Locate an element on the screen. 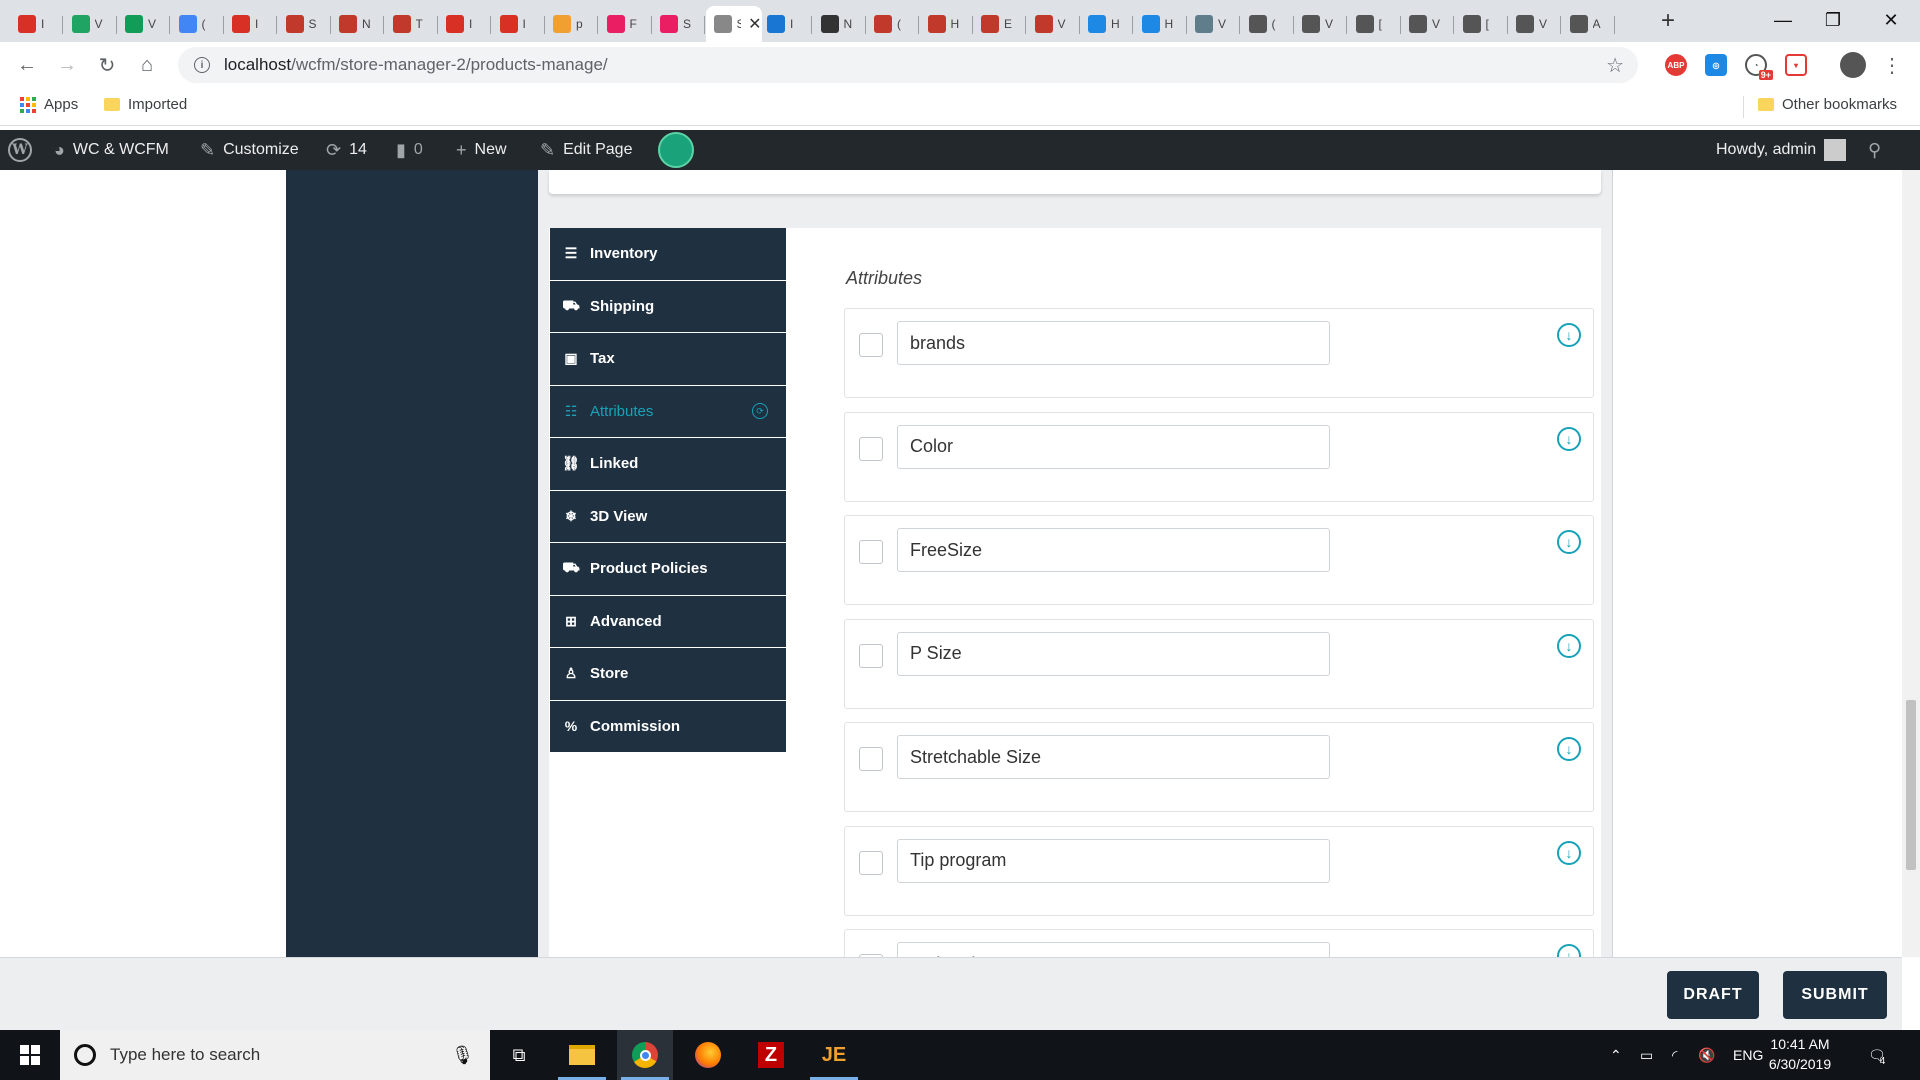 The height and width of the screenshot is (1080, 1920). extension-icon: ◔ 9+ is located at coordinates (1759, 67).